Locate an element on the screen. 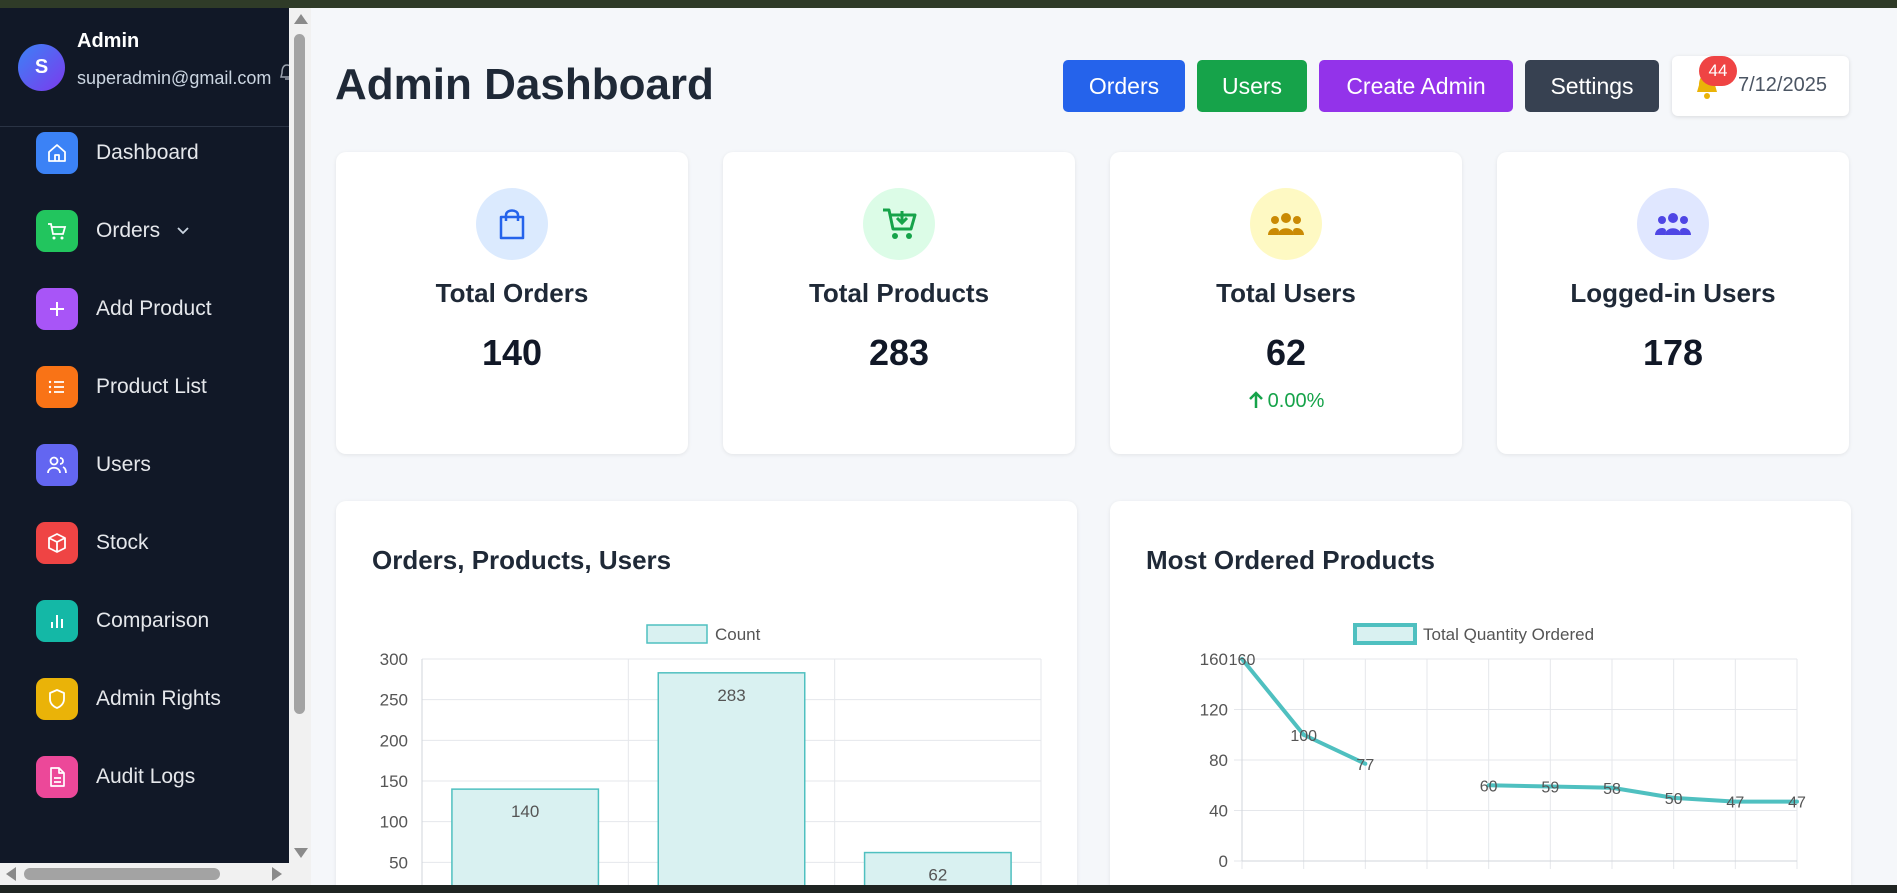 Image resolution: width=1897 pixels, height=893 pixels. stat-card-total-orders: Total Orders 140 is located at coordinates (512, 303).